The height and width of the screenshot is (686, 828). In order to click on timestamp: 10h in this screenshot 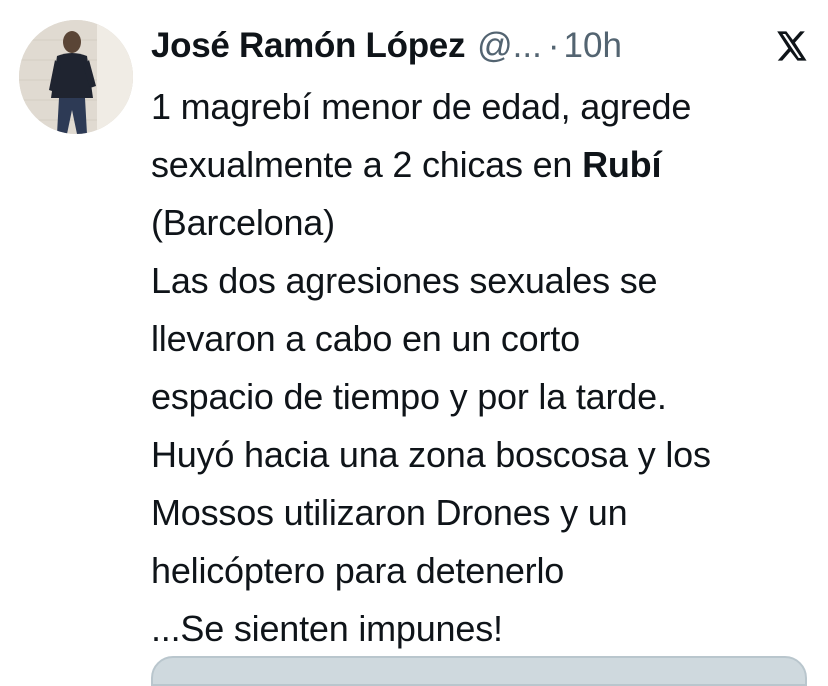, I will do `click(593, 46)`.